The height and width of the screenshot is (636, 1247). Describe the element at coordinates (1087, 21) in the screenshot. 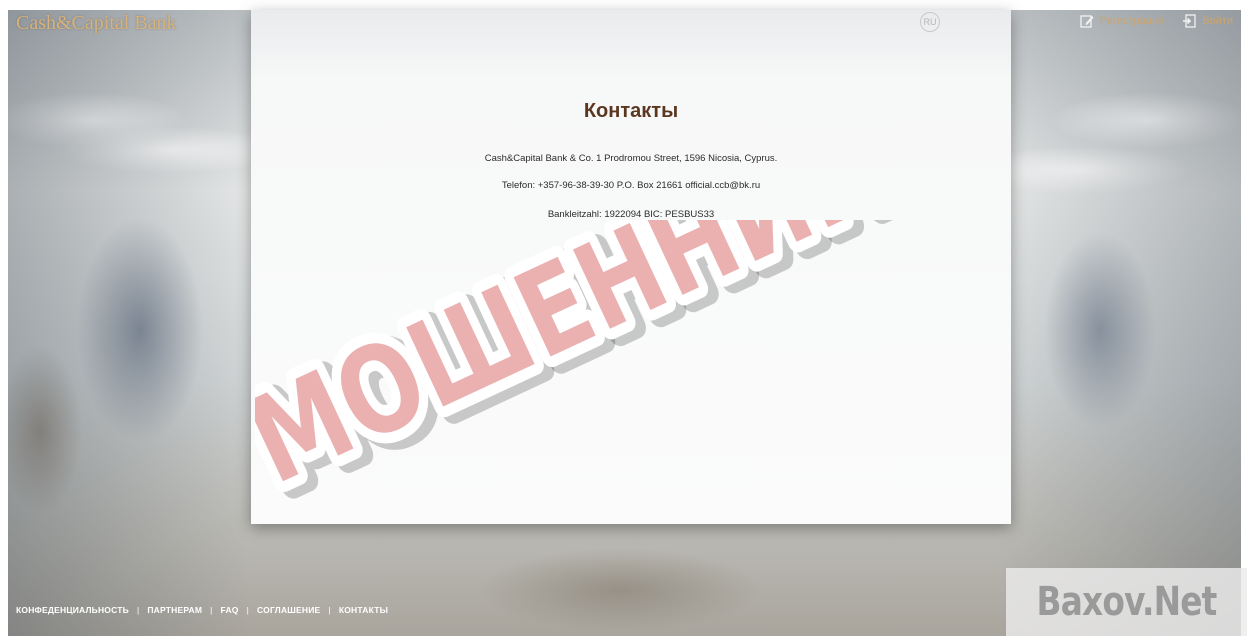

I see `edit-icon` at that location.